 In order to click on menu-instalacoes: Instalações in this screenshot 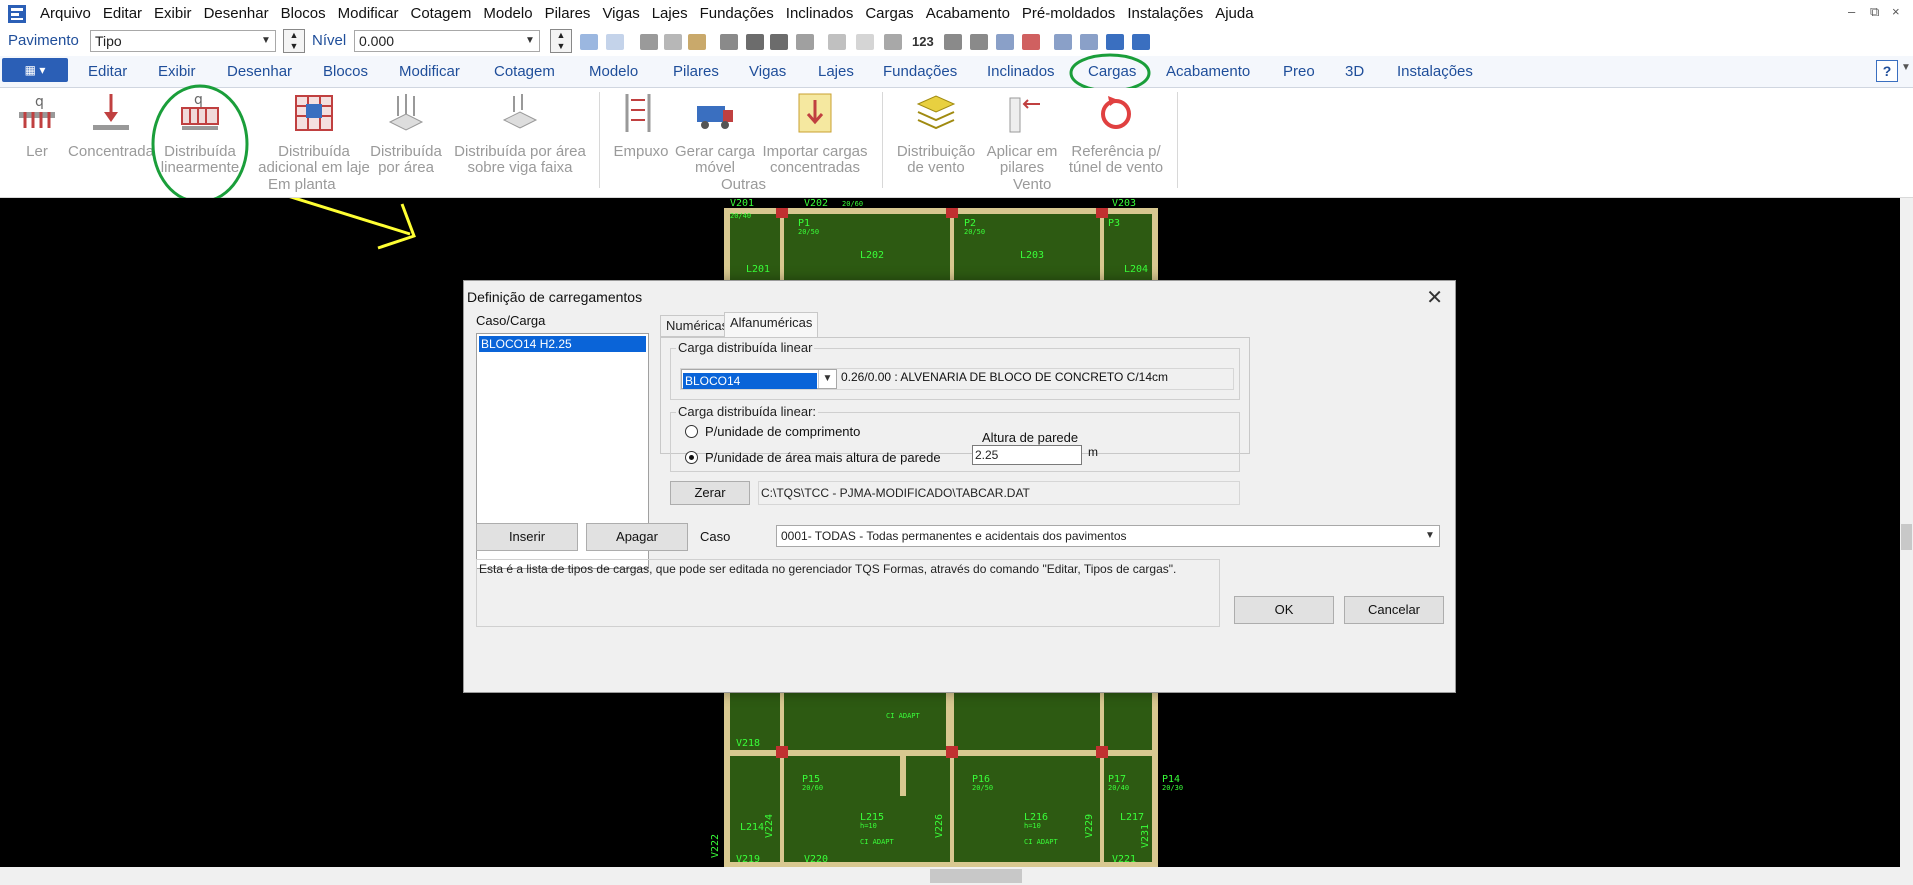, I will do `click(1165, 14)`.